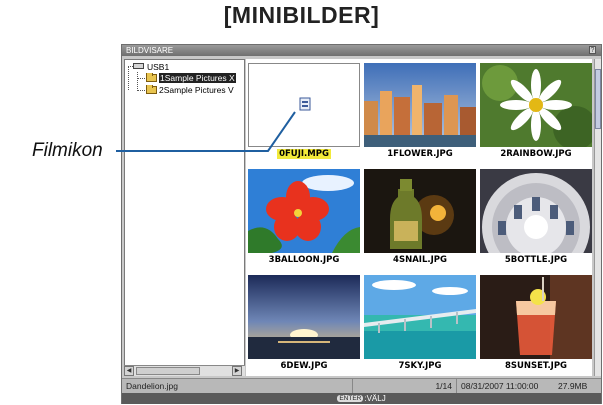 The height and width of the screenshot is (405, 603). Describe the element at coordinates (536, 260) in the screenshot. I see `thumbnail-caption: 5BOTTLE.JPG` at that location.